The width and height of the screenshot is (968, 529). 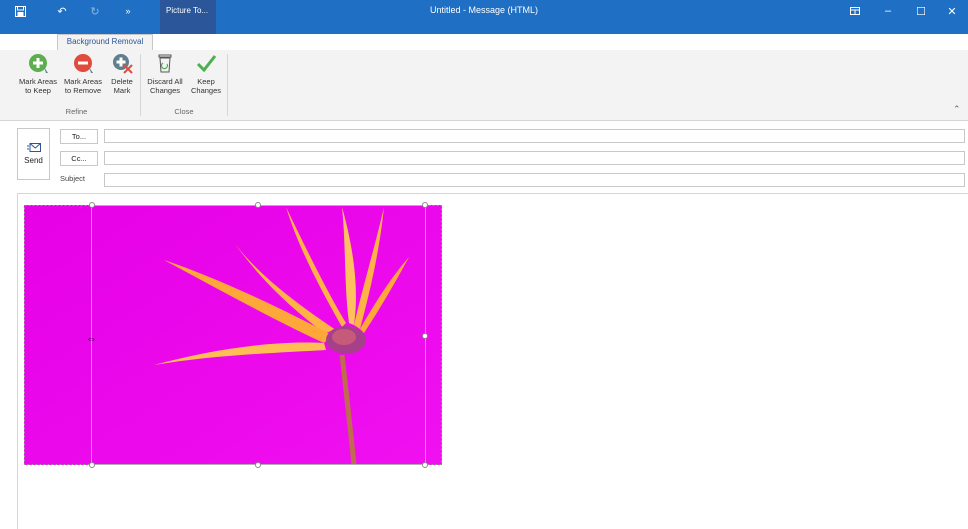 I want to click on tab-file: File, so click(x=32, y=42).